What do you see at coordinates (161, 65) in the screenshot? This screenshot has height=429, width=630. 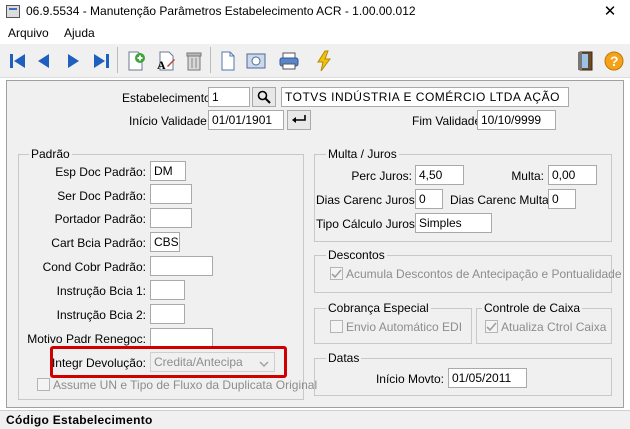 I see `svg-text: A` at bounding box center [161, 65].